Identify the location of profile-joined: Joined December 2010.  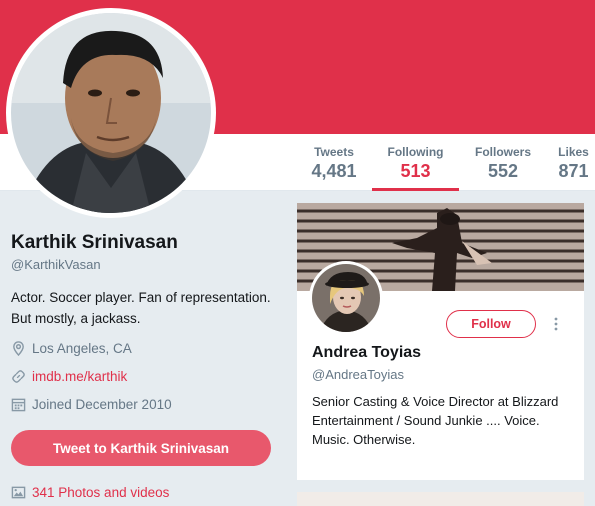
(91, 404).